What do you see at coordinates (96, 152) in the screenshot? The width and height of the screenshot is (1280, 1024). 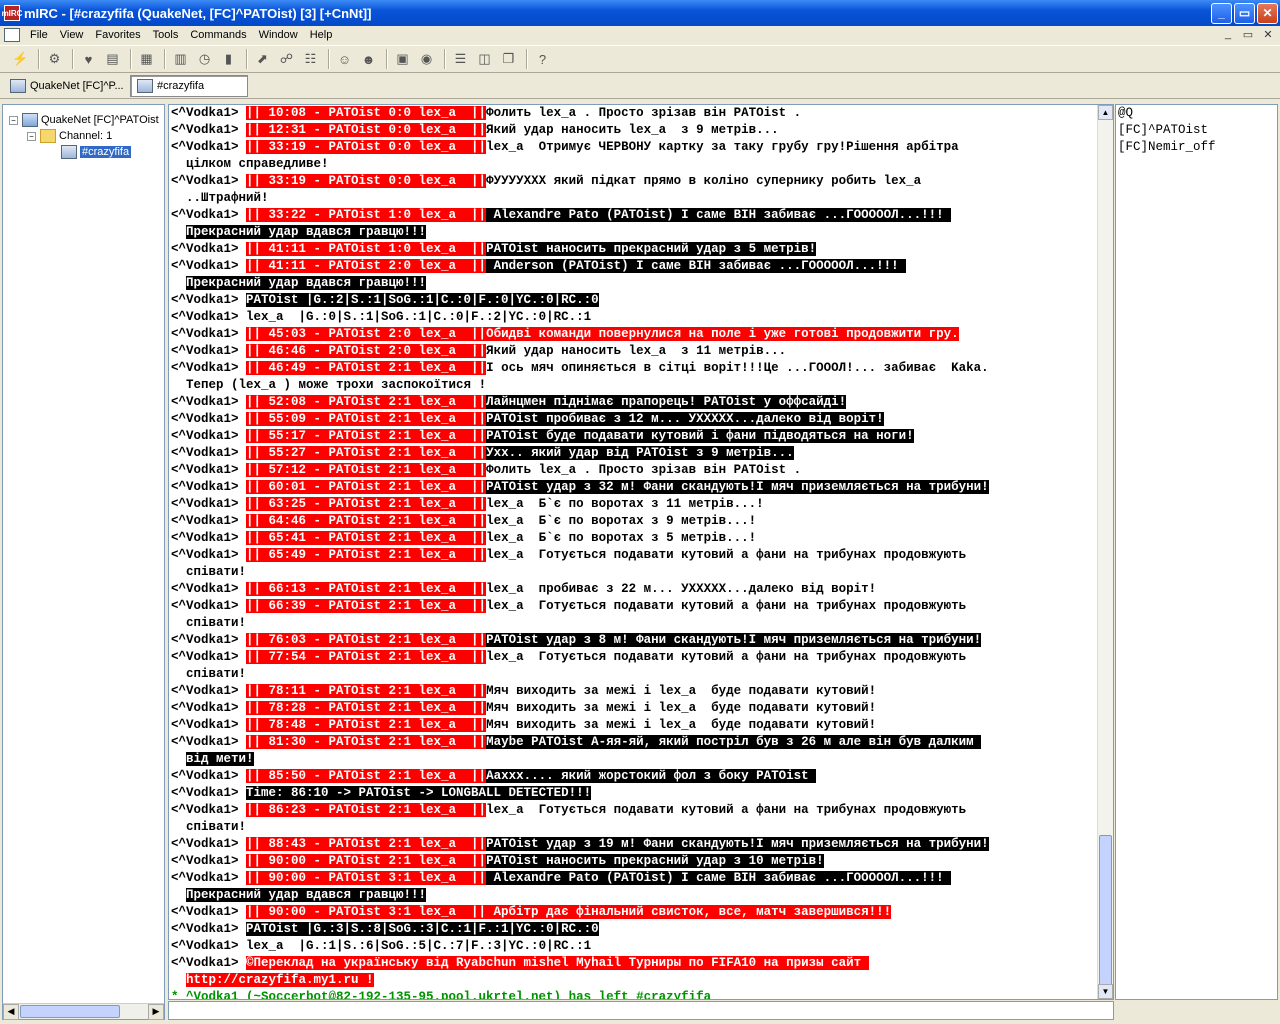 I see `tree-channel-node: #crazyfifa` at bounding box center [96, 152].